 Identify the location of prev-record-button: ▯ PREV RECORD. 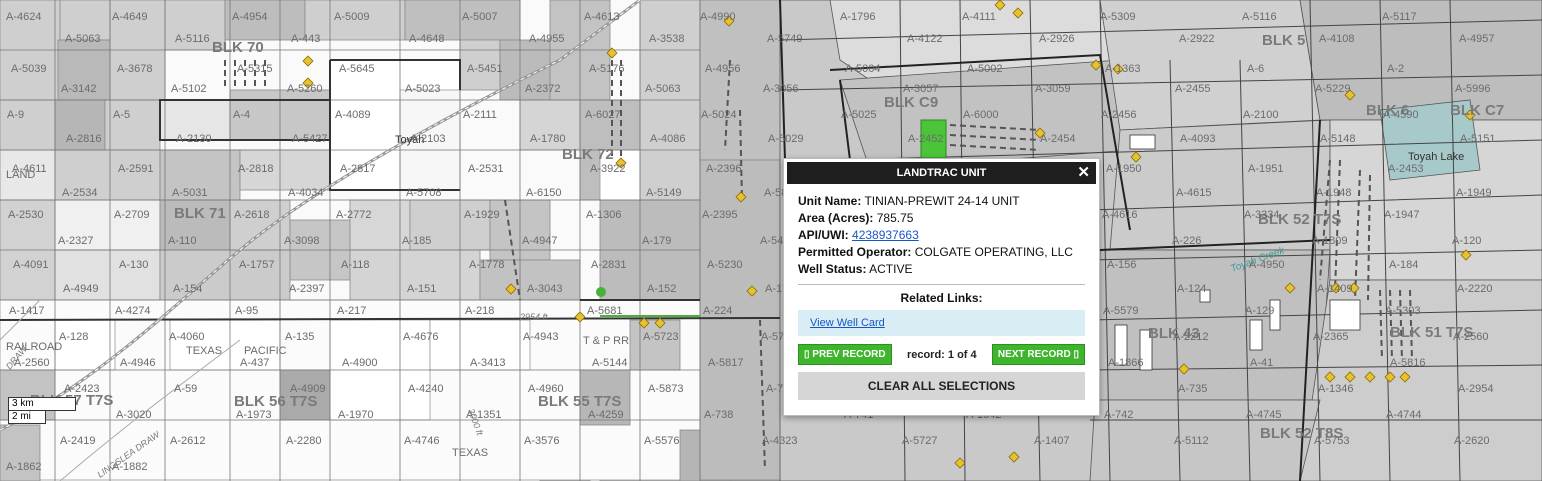
(845, 354).